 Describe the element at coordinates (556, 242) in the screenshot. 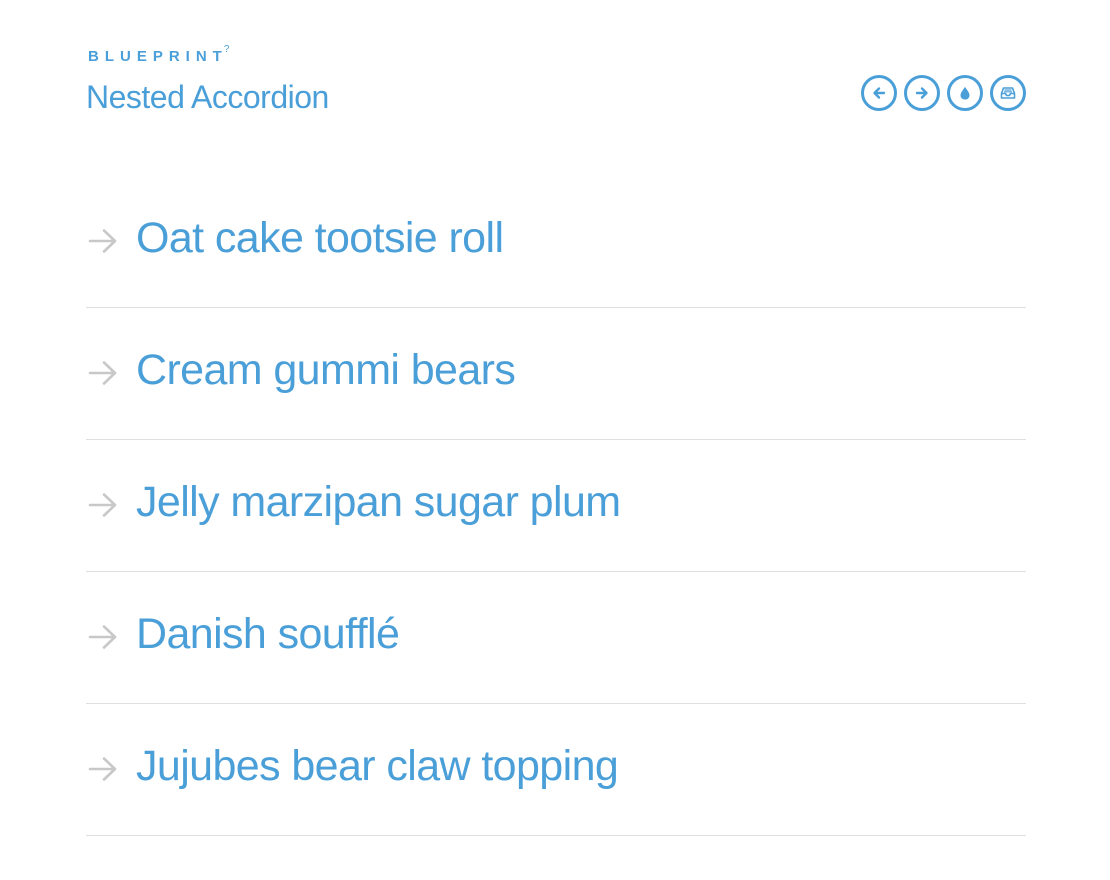

I see `accordion-item: Oat cake tootsie roll` at that location.